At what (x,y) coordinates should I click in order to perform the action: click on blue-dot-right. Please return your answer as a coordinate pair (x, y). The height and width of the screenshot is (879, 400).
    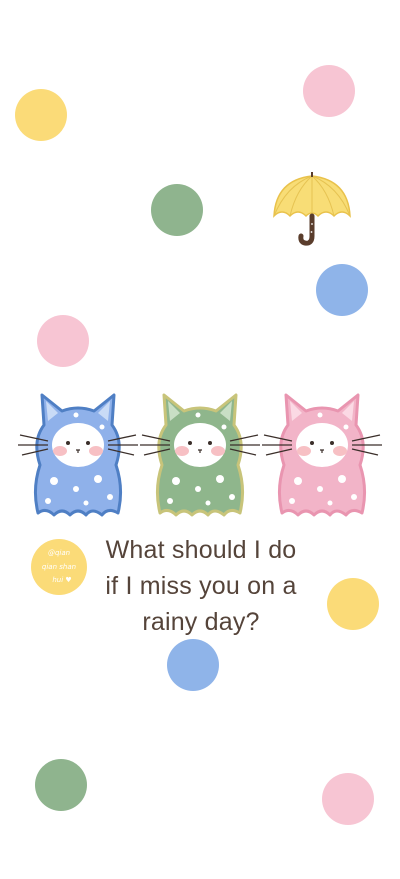
    Looking at the image, I should click on (342, 290).